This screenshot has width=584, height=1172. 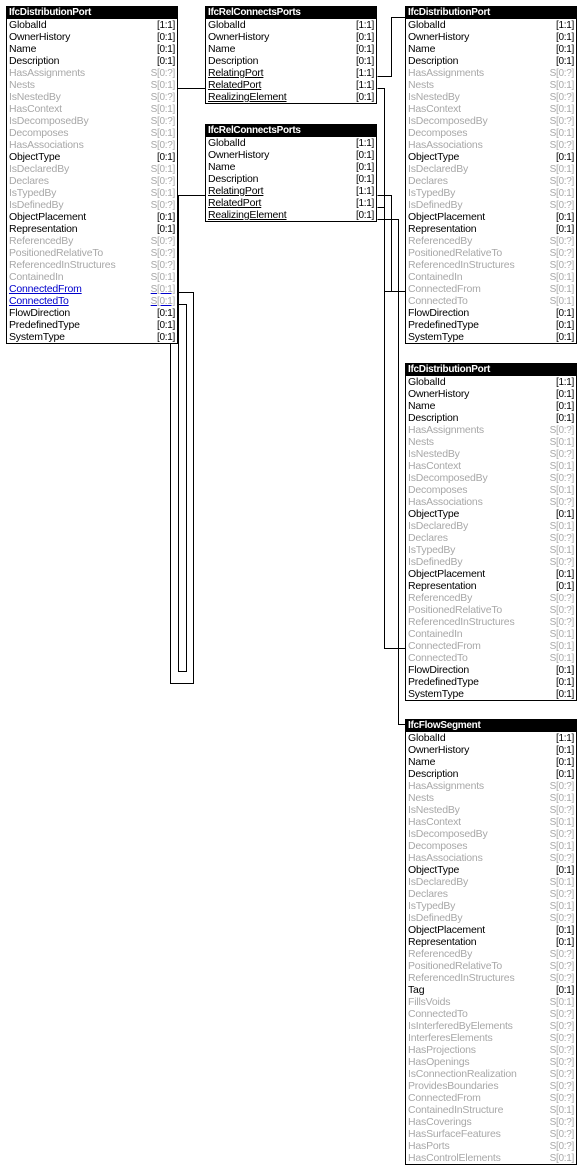 I want to click on attribute-name: RelatedPort, so click(x=235, y=203).